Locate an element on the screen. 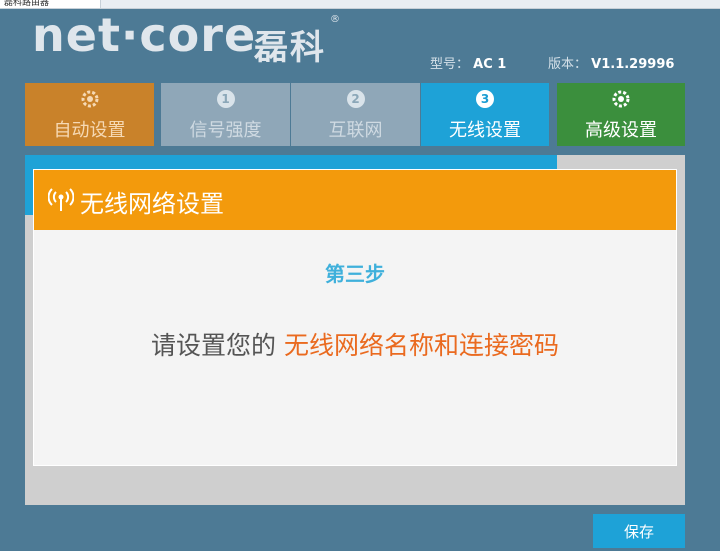 This screenshot has width=720, height=551. version-info: 版本： V1.1.29996 is located at coordinates (611, 62).